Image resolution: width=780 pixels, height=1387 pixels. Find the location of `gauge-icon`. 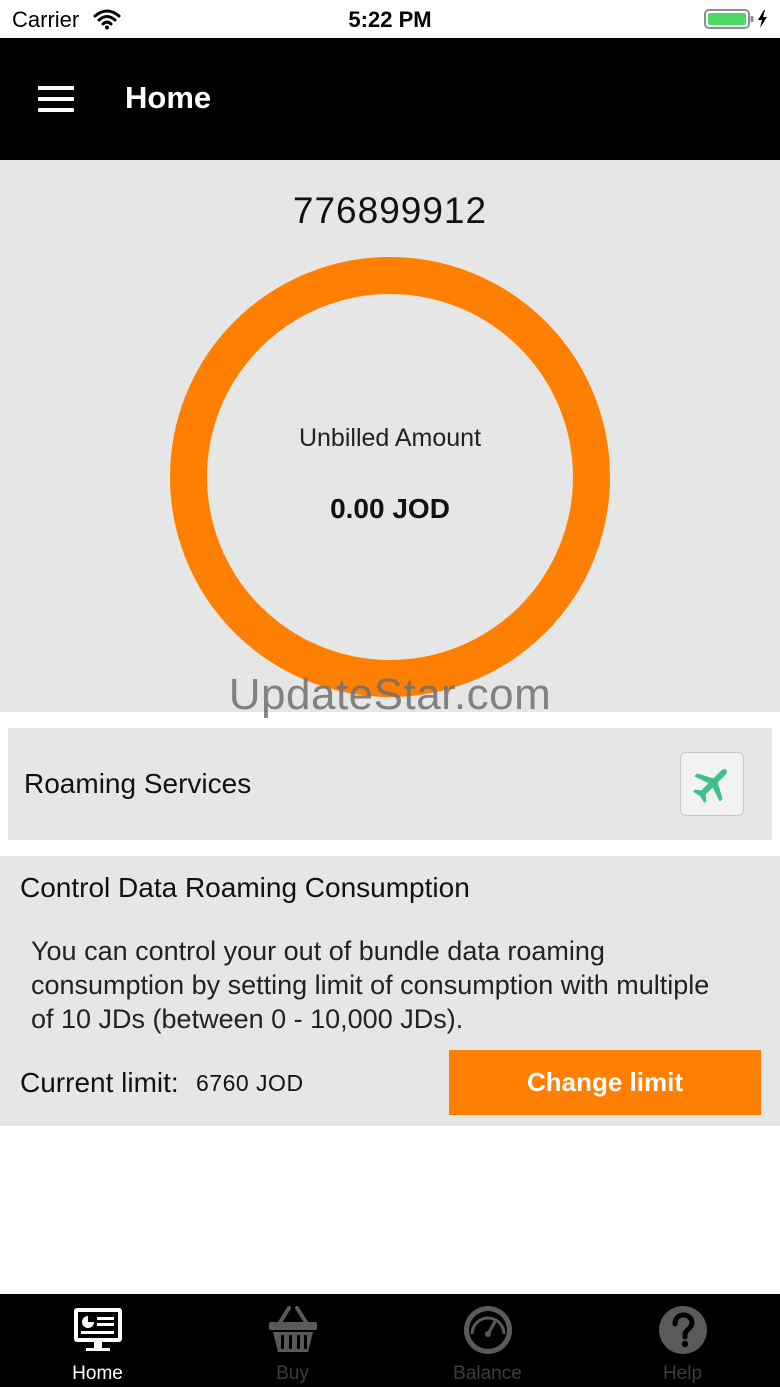

gauge-icon is located at coordinates (488, 1330).